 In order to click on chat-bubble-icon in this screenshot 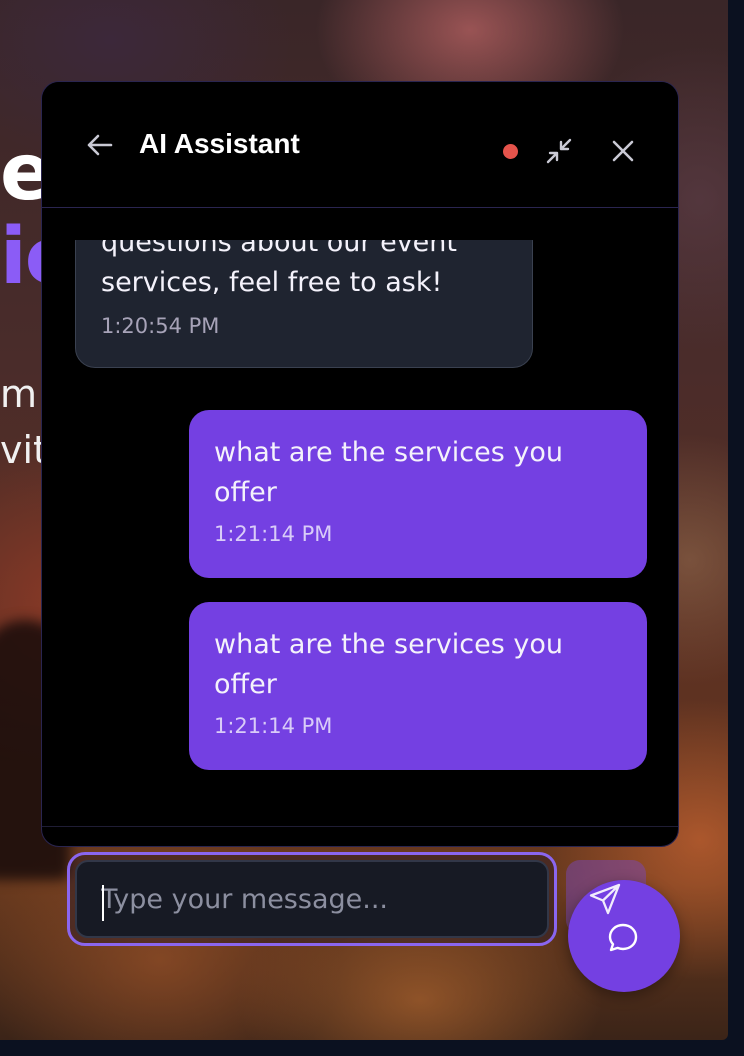, I will do `click(623, 937)`.